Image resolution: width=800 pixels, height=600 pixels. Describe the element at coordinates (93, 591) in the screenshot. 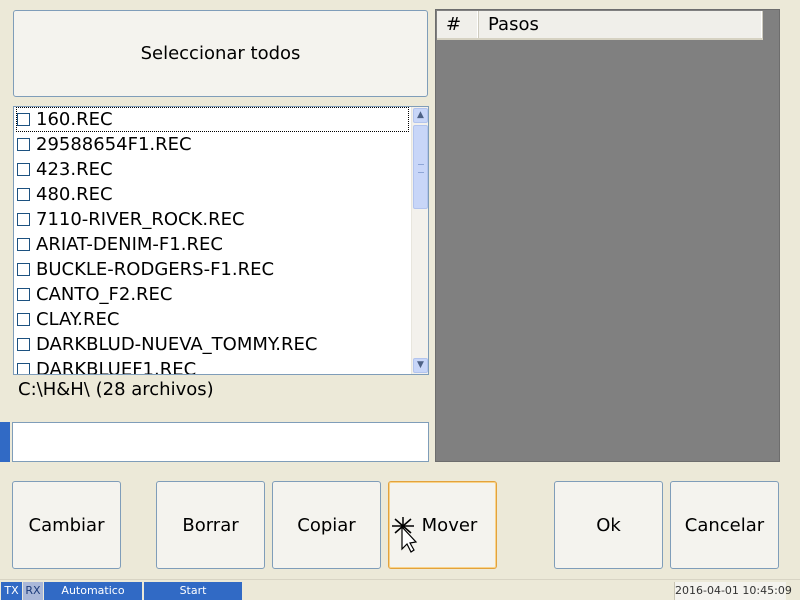

I see `mode-indicator: Automatico` at that location.